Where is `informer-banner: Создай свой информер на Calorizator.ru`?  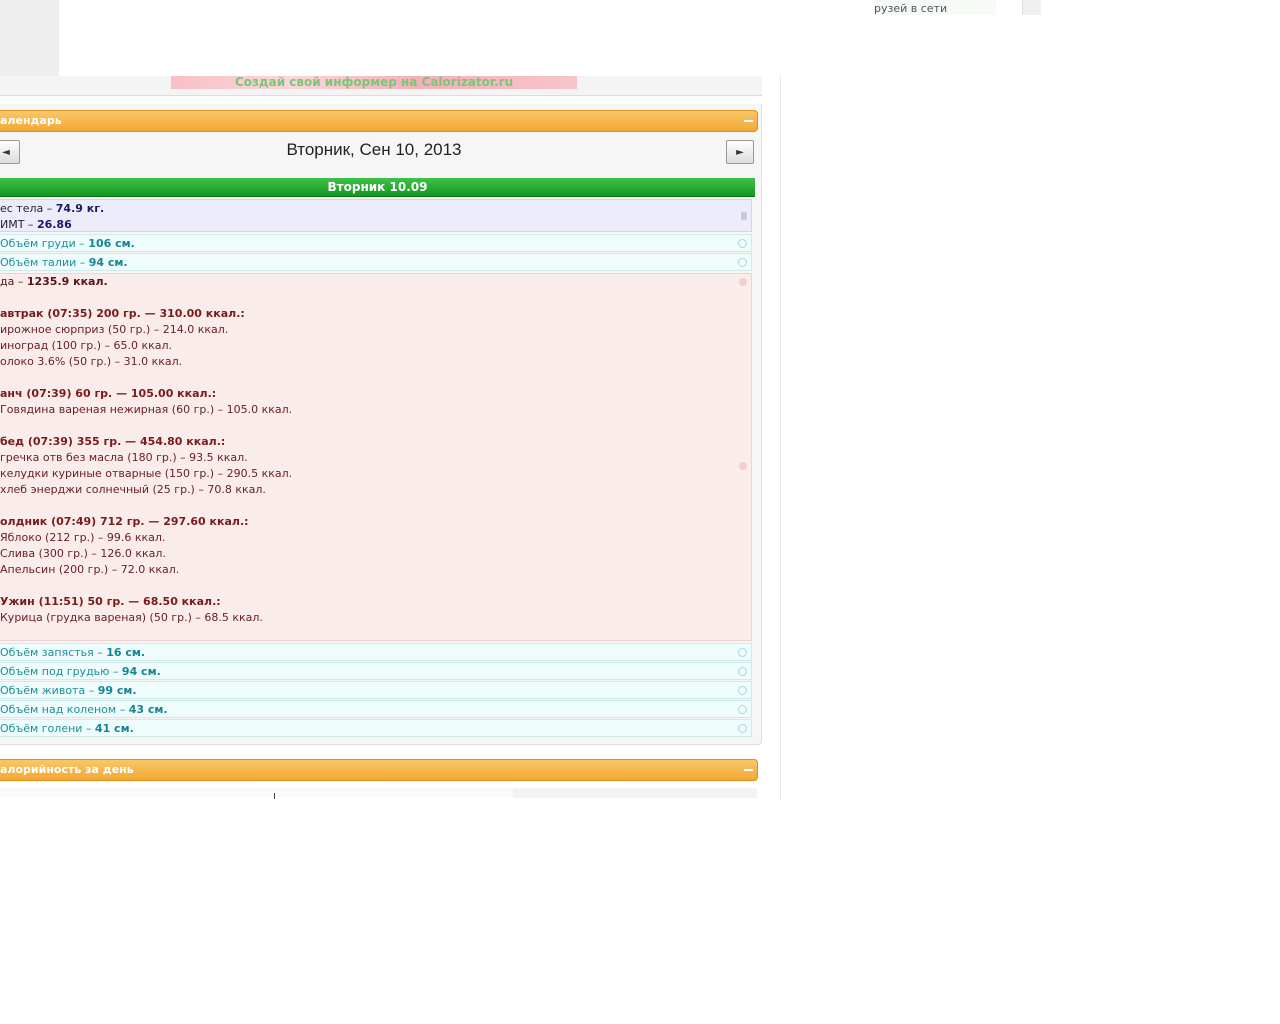 informer-banner: Создай свой информер на Calorizator.ru is located at coordinates (374, 82).